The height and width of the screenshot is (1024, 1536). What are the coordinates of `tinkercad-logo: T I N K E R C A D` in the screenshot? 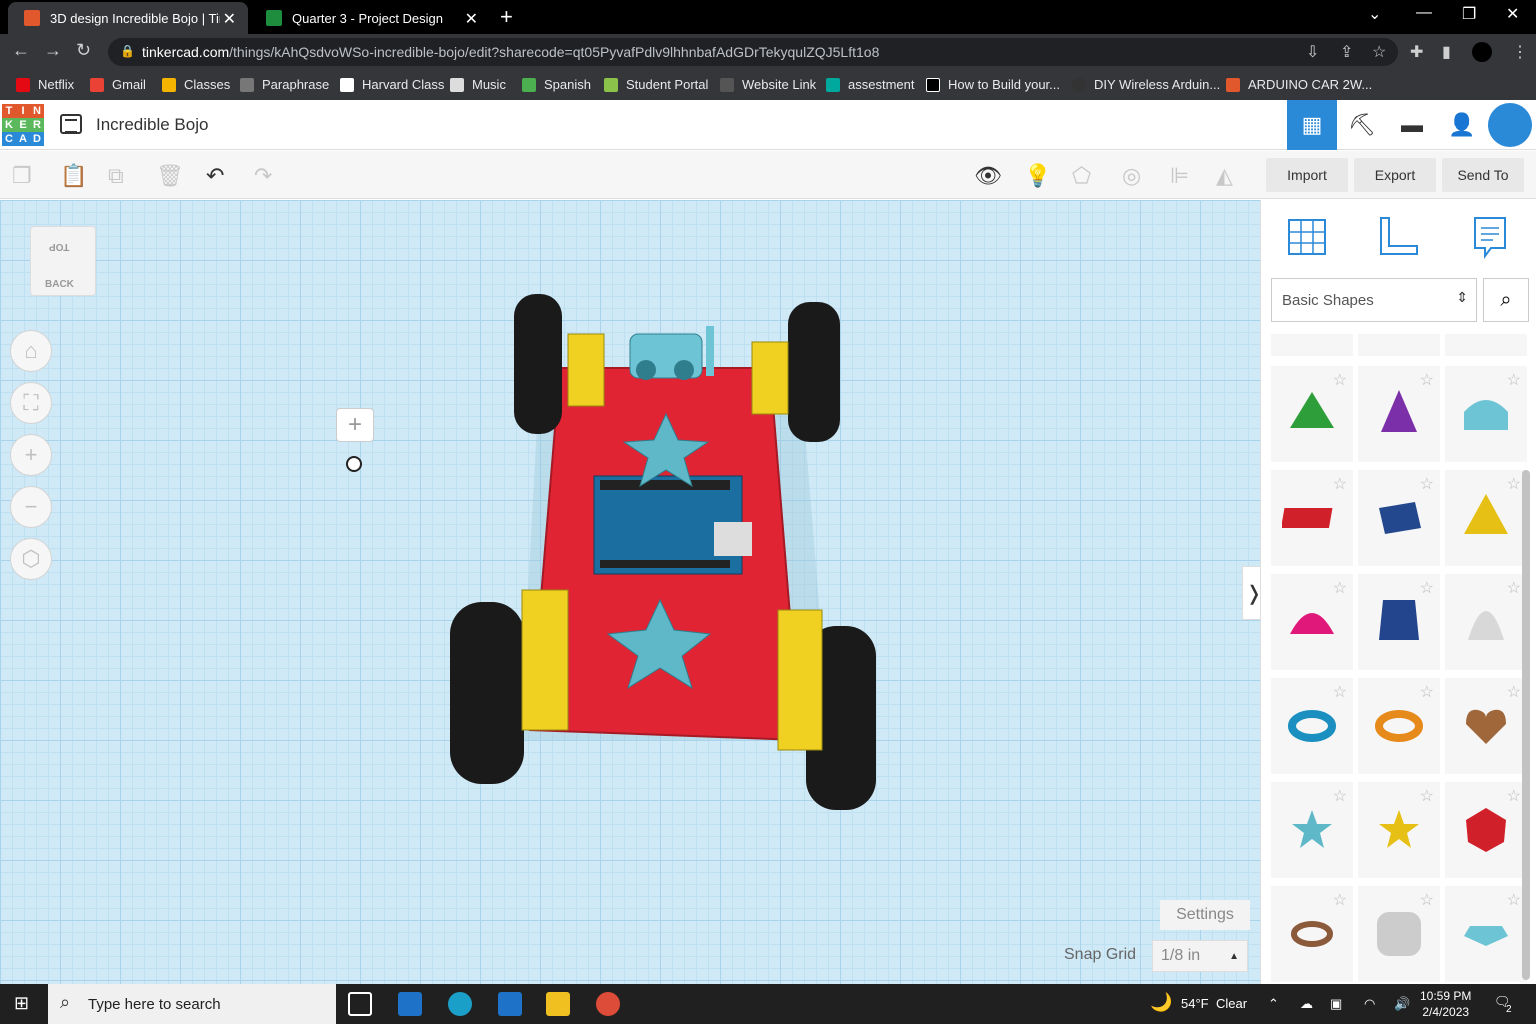 It's located at (23, 125).